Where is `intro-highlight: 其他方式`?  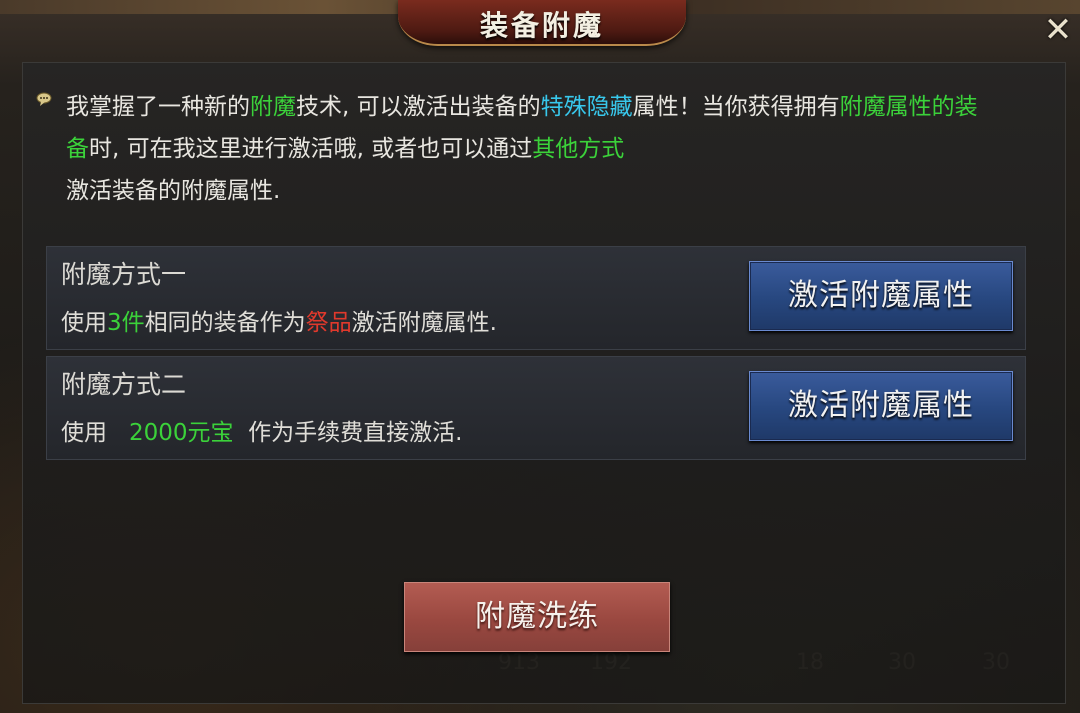 intro-highlight: 其他方式 is located at coordinates (578, 149).